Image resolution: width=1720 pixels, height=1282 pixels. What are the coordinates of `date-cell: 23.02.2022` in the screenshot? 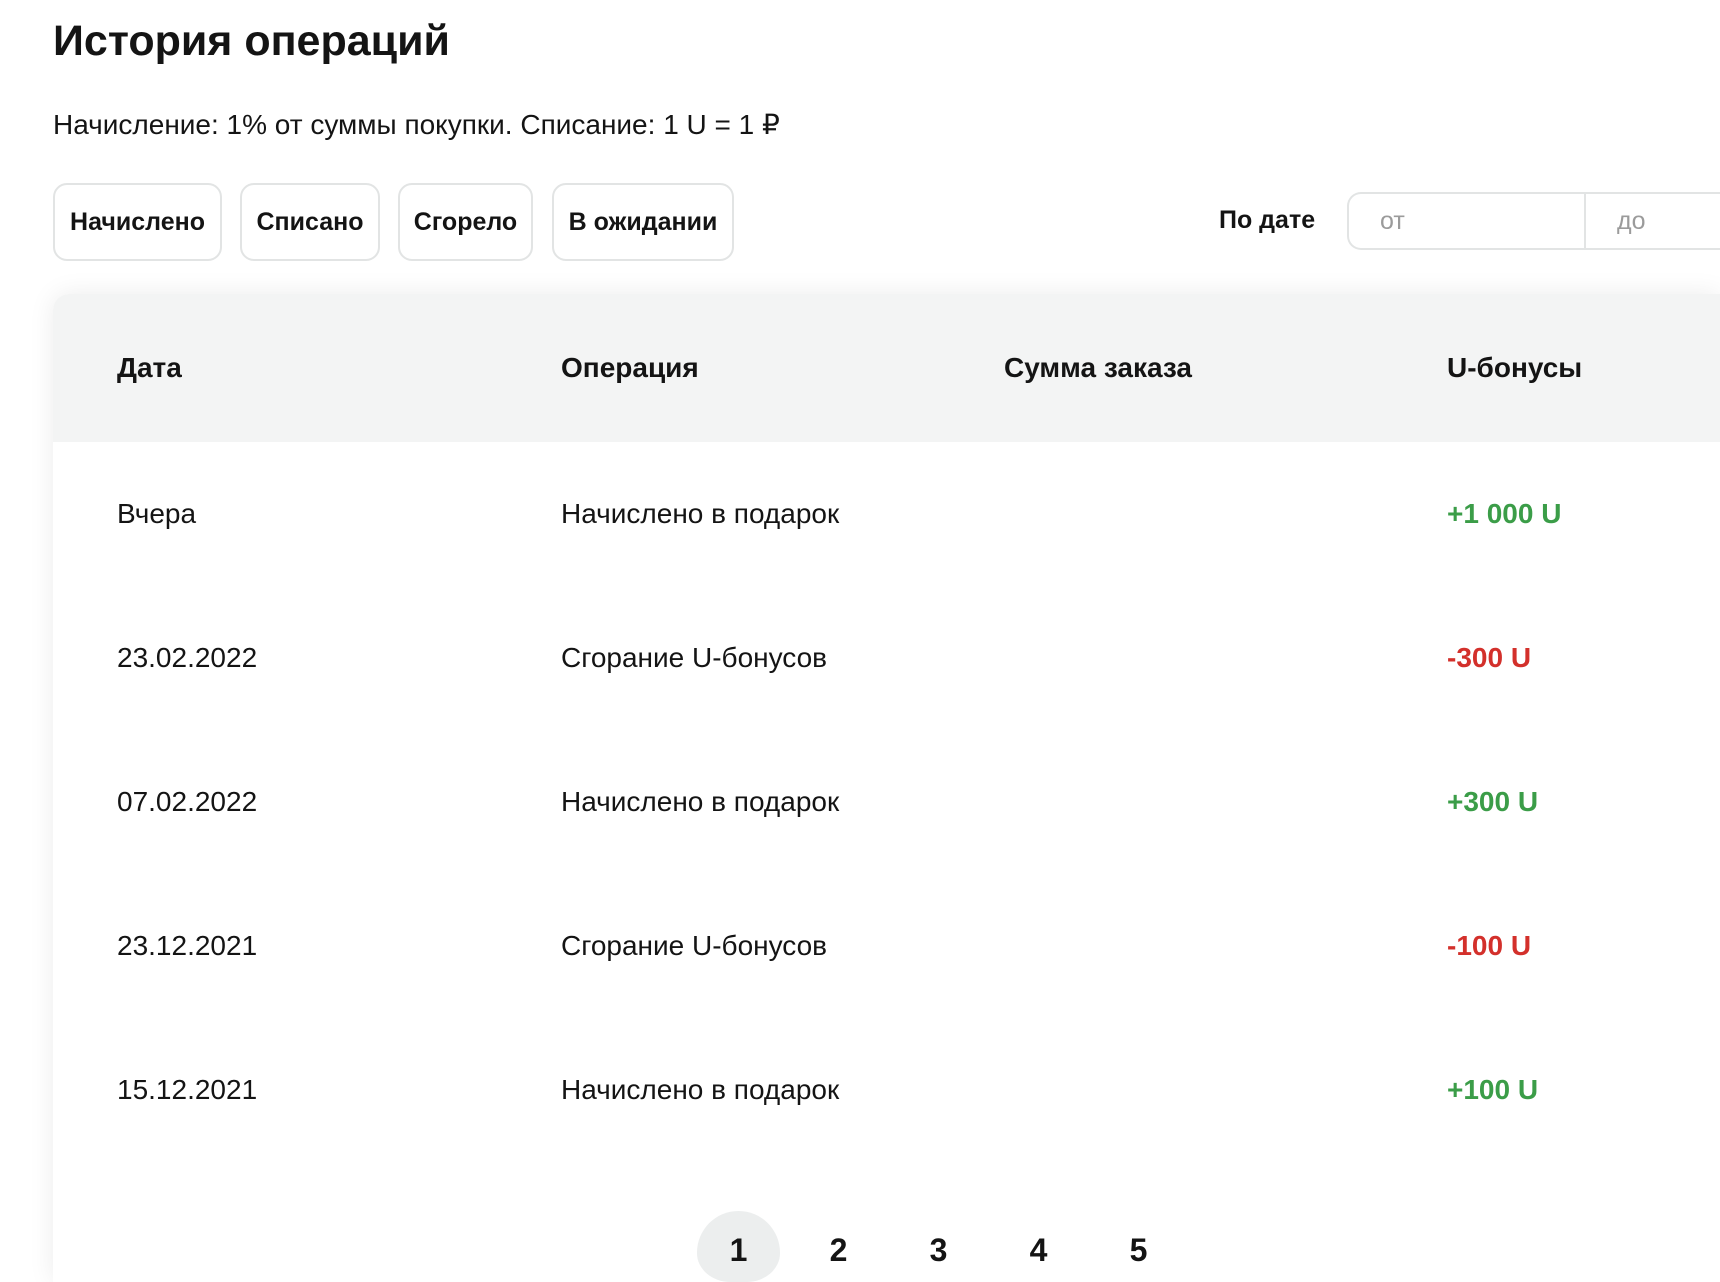 It's located at (187, 657).